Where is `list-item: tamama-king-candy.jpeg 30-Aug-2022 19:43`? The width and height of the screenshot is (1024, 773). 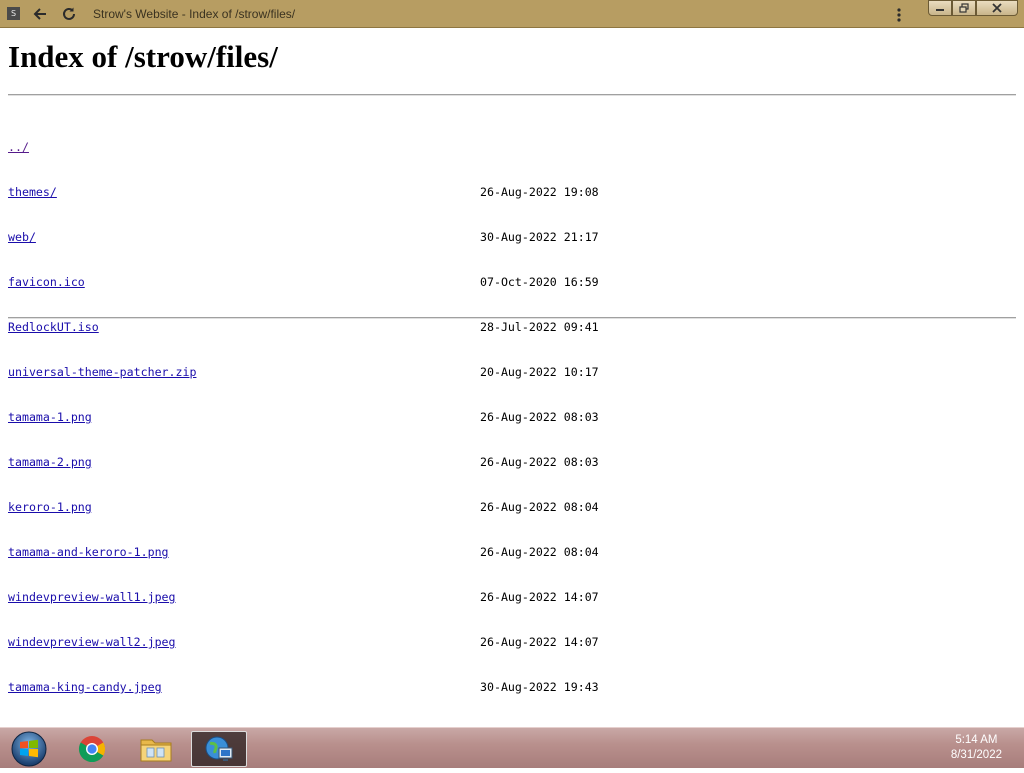
list-item: tamama-king-candy.jpeg 30-Aug-2022 19:43 is located at coordinates (358, 687).